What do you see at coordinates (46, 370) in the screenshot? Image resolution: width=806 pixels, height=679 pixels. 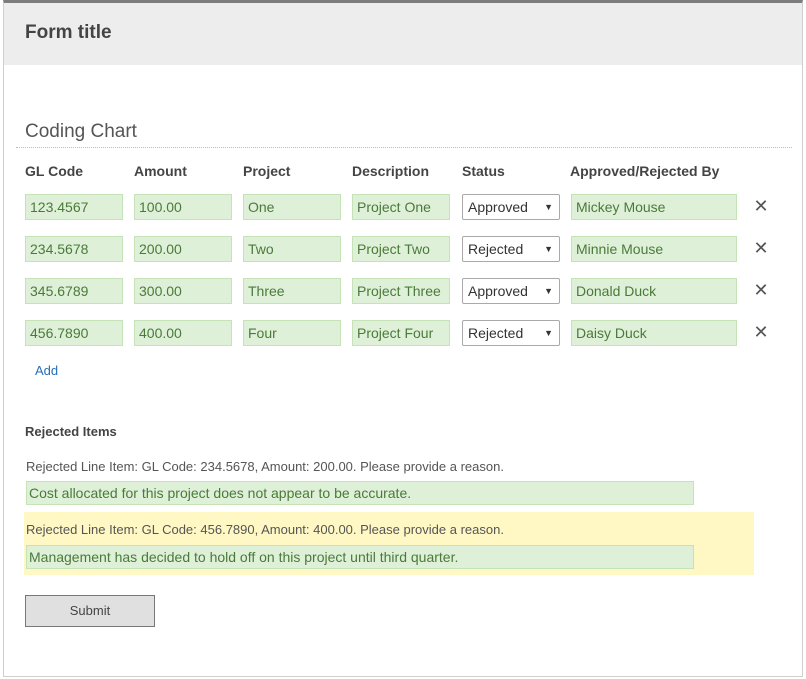 I see `add-row-link: Add` at bounding box center [46, 370].